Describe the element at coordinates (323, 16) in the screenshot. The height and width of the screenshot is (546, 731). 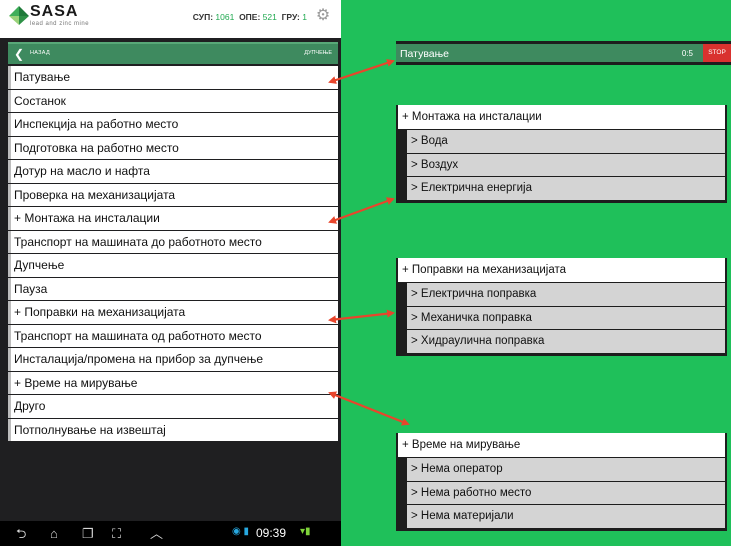
I see `gear-icon: ⚙` at that location.